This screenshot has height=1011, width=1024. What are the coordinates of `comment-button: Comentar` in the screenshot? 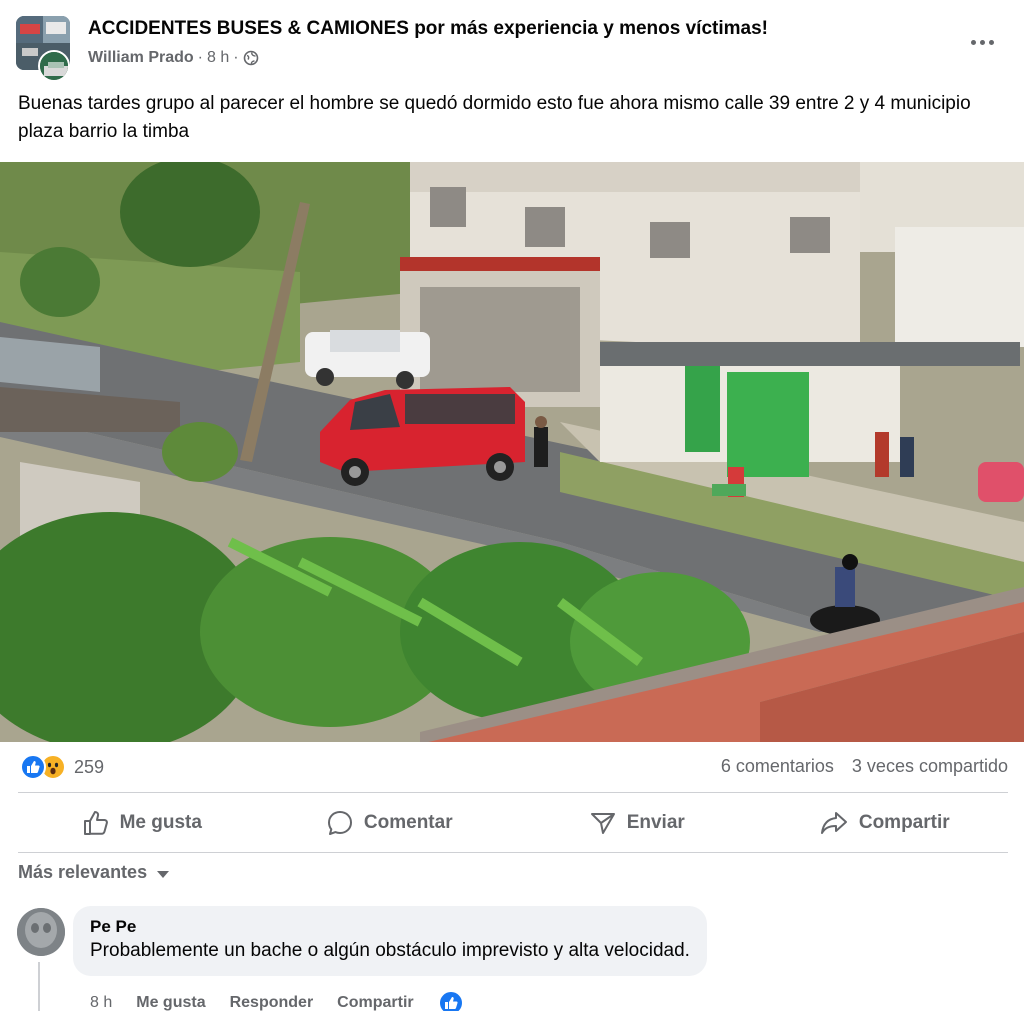 It's located at (390, 823).